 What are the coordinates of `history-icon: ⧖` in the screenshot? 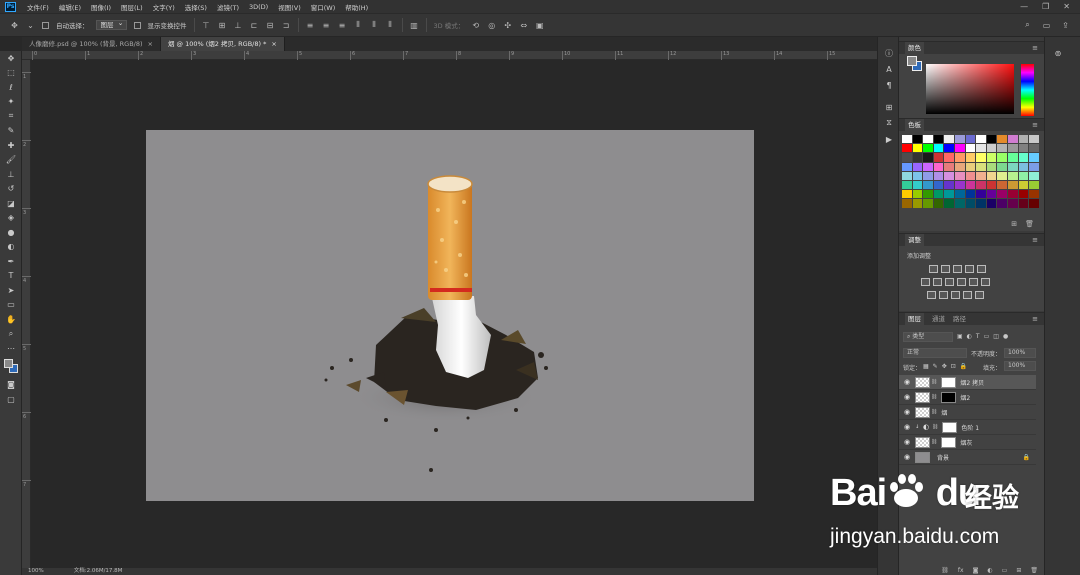 It's located at (889, 123).